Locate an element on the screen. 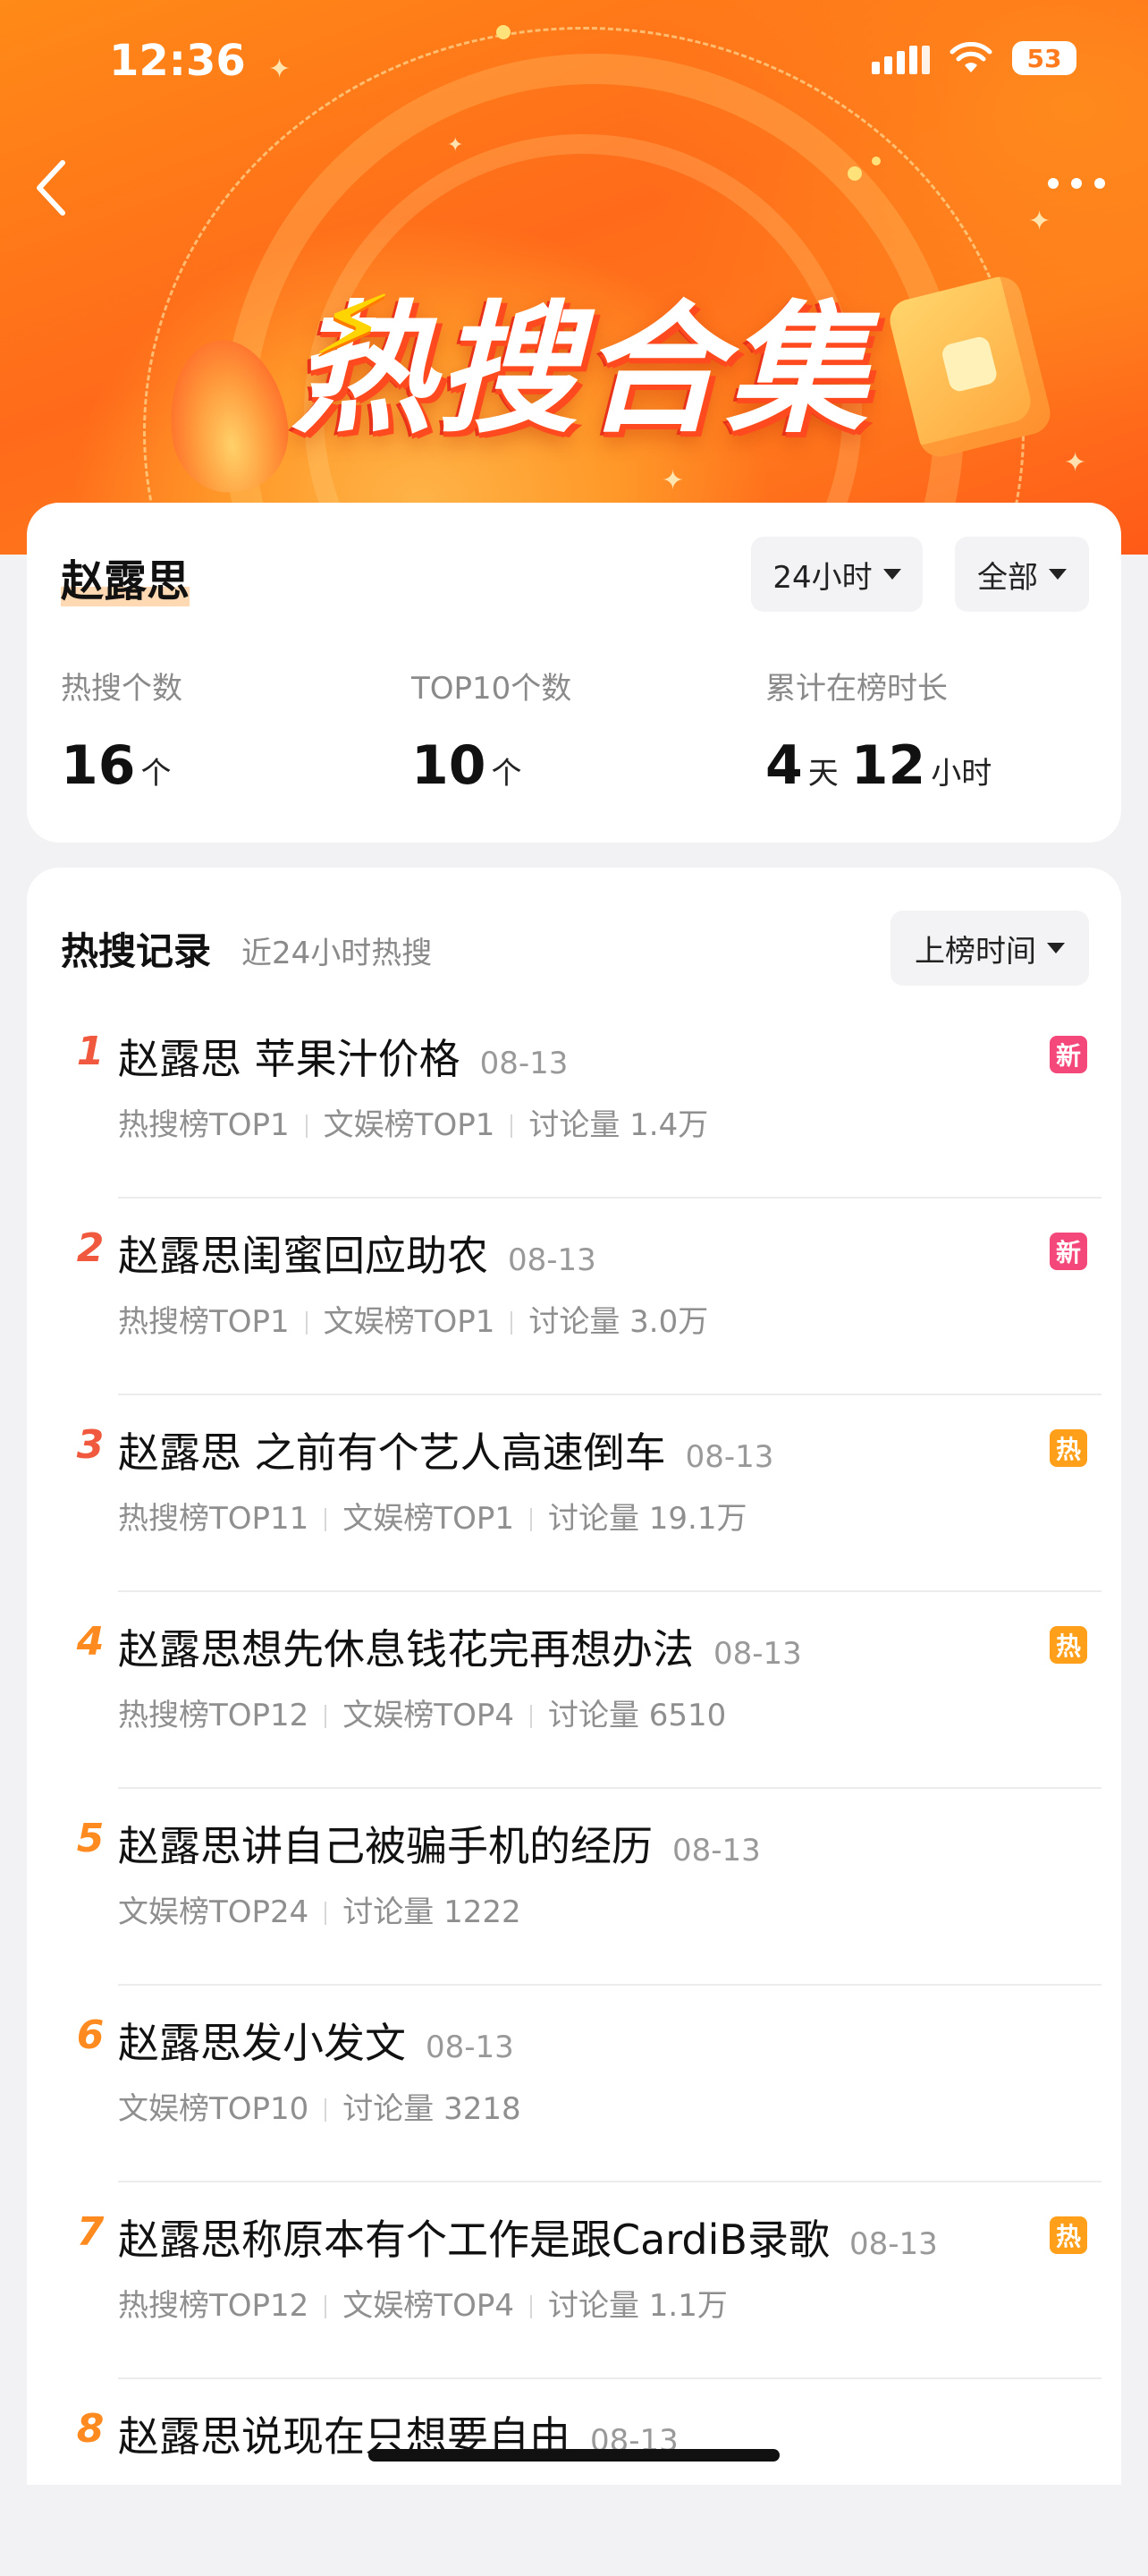 The image size is (1148, 2576). record-title: 赵露思闺蜜回应助农 08-13 is located at coordinates (357, 1253).